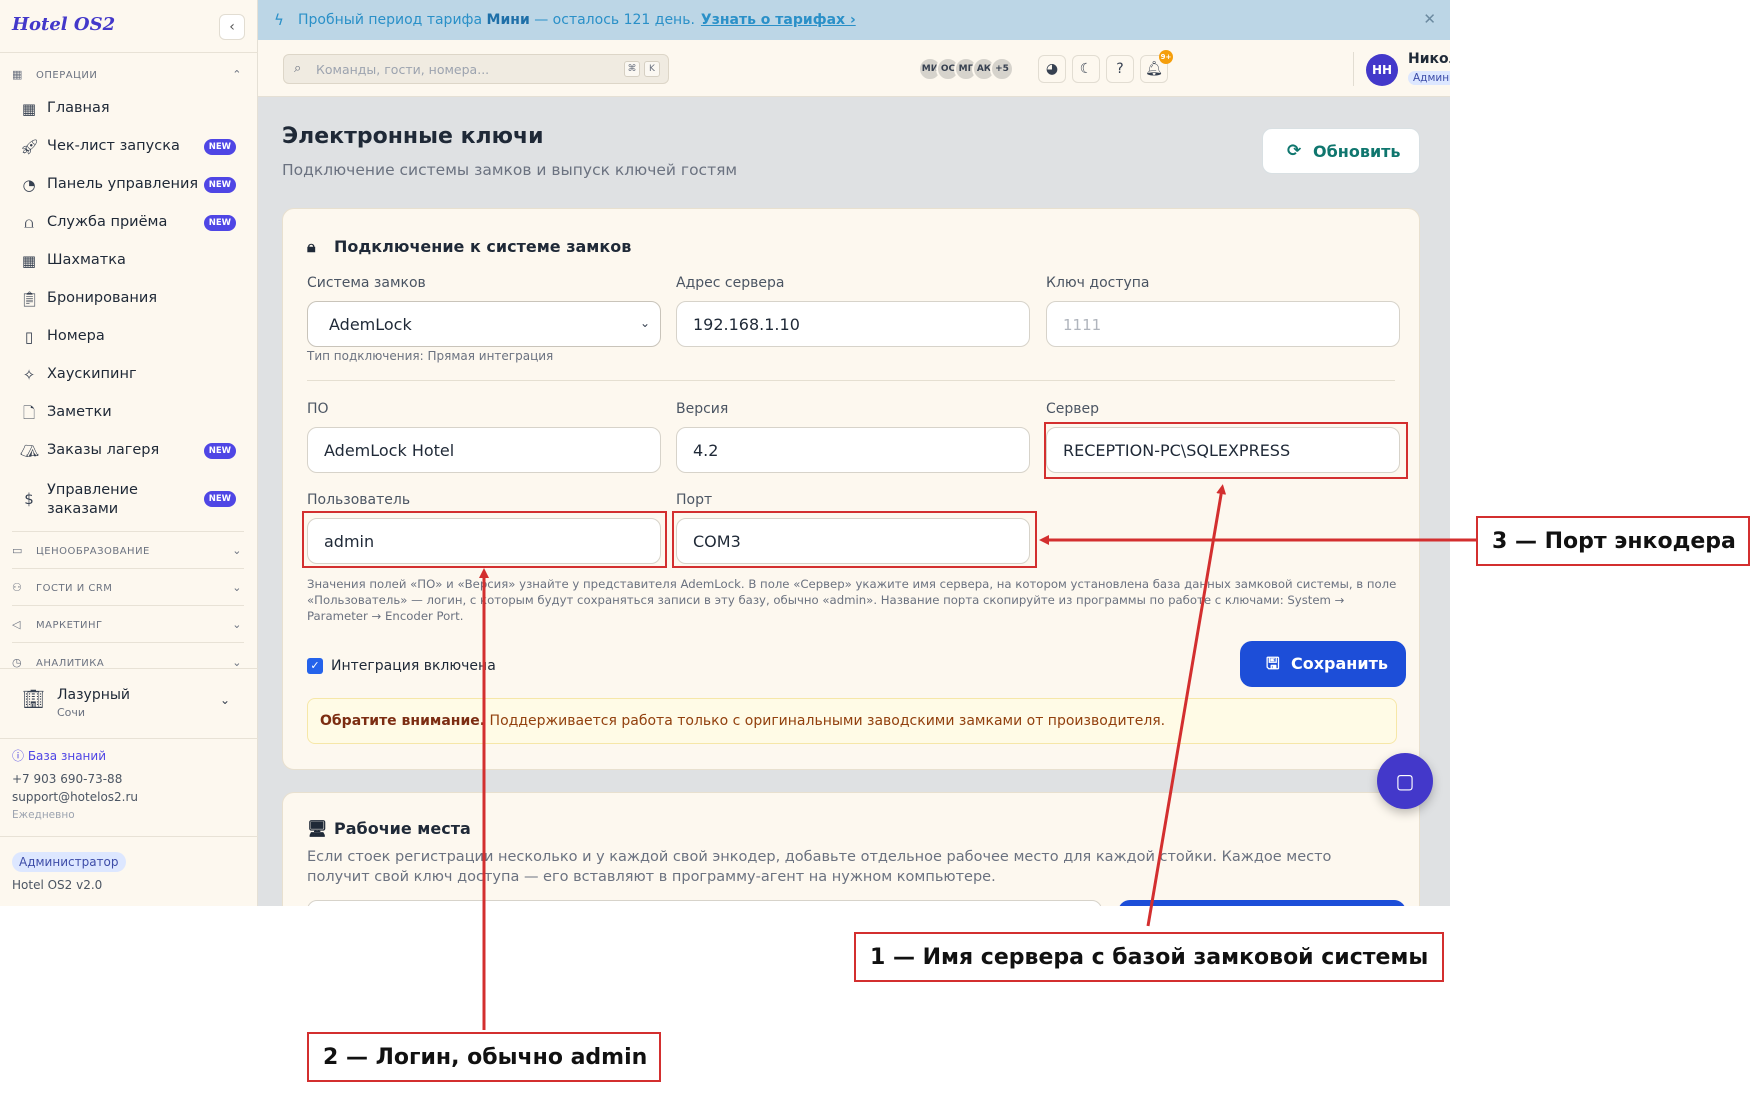 This screenshot has height=1096, width=1760. I want to click on callout-port: 3 — Порт энкодера, so click(1613, 541).